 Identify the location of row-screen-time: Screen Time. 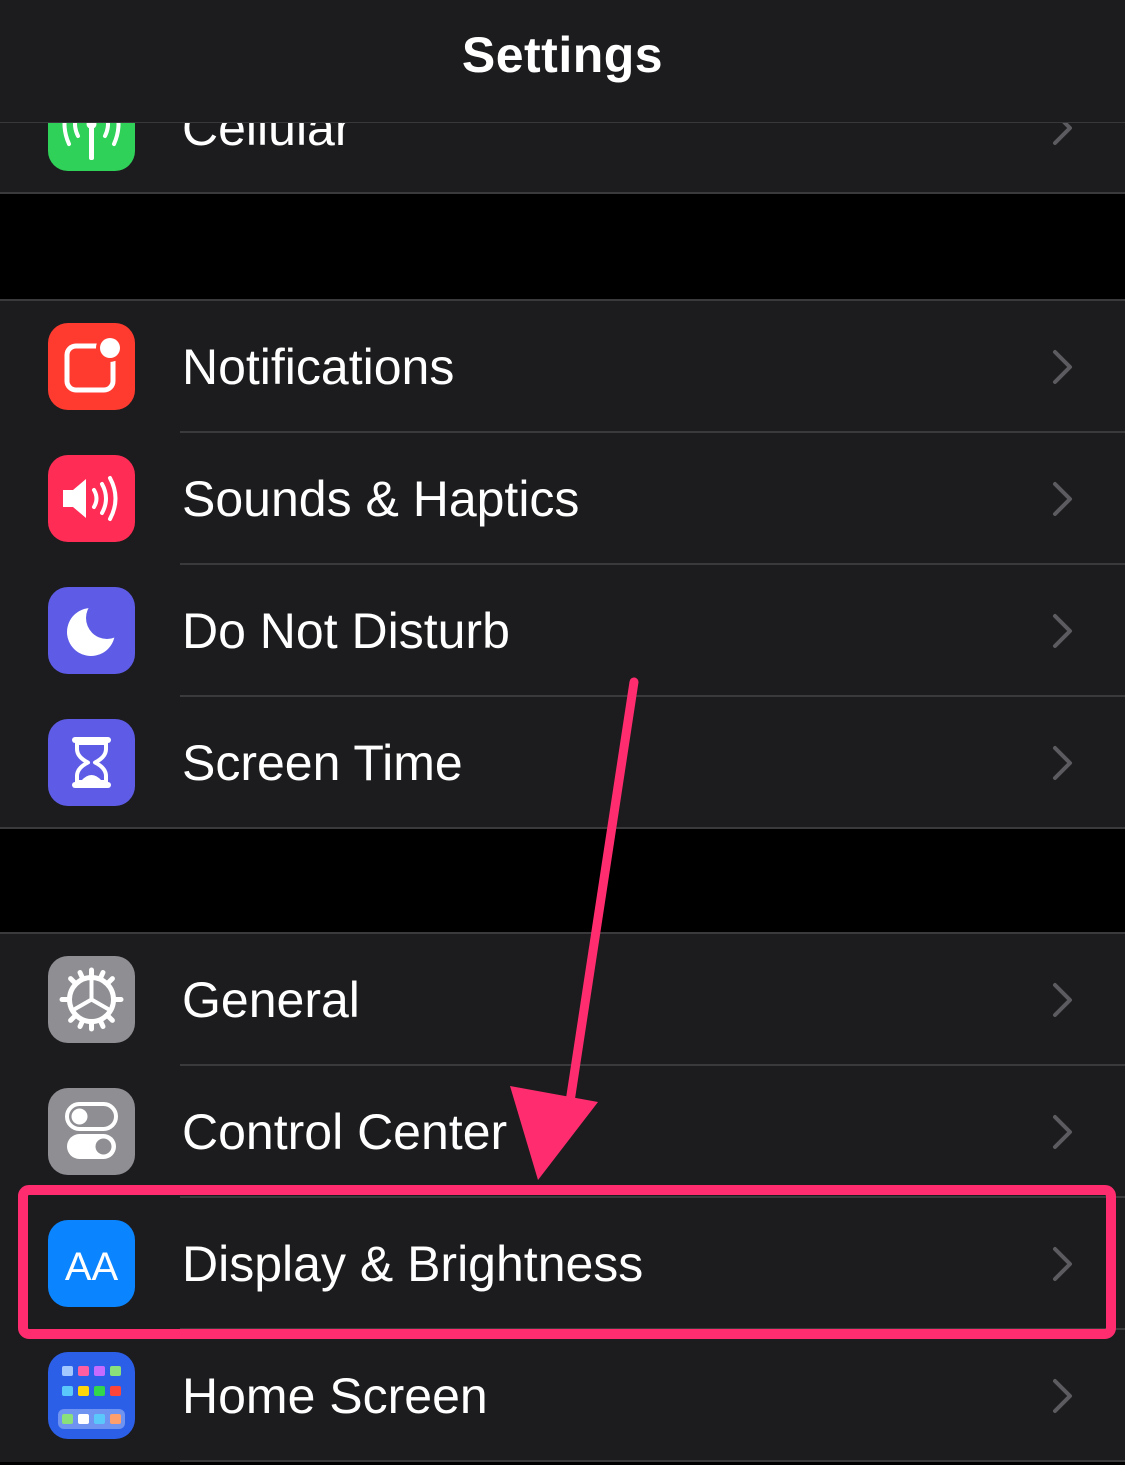
(562, 763).